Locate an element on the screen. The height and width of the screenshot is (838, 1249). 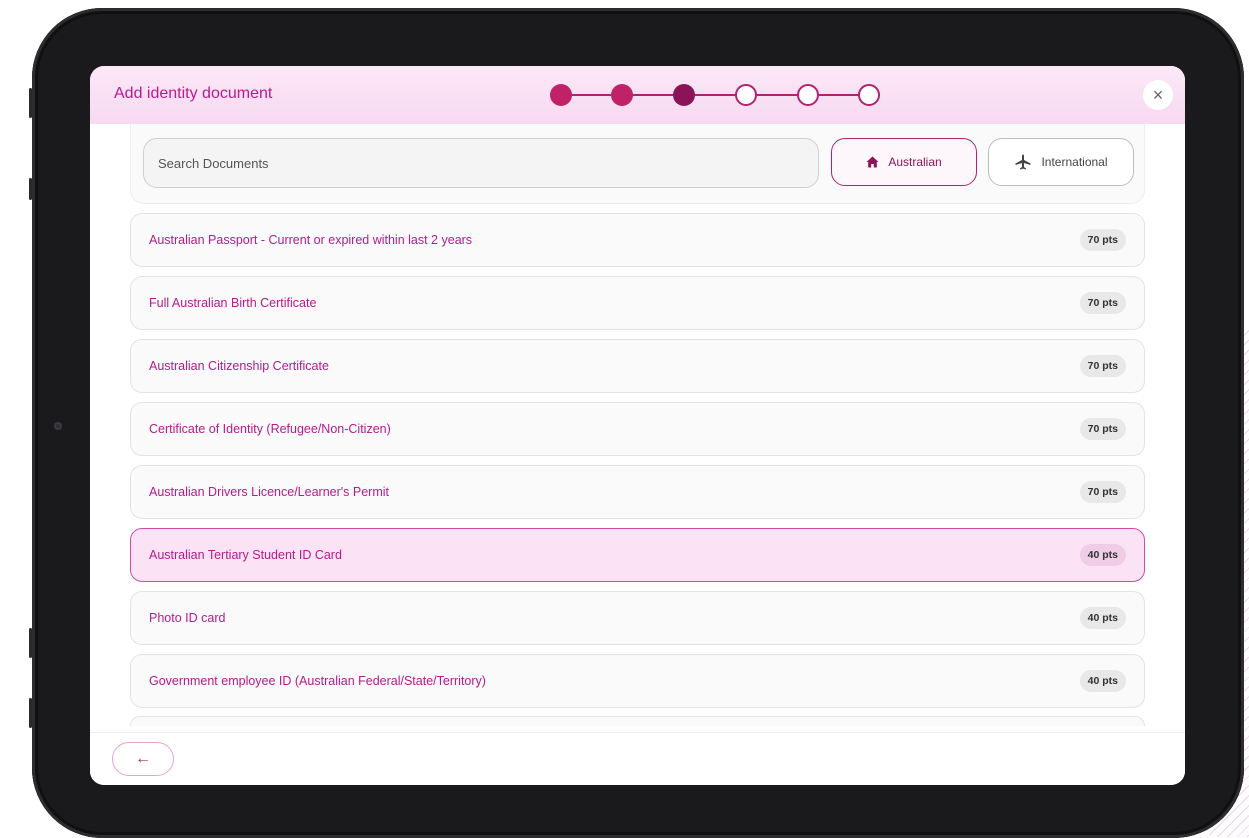
stepper-track is located at coordinates (715, 95).